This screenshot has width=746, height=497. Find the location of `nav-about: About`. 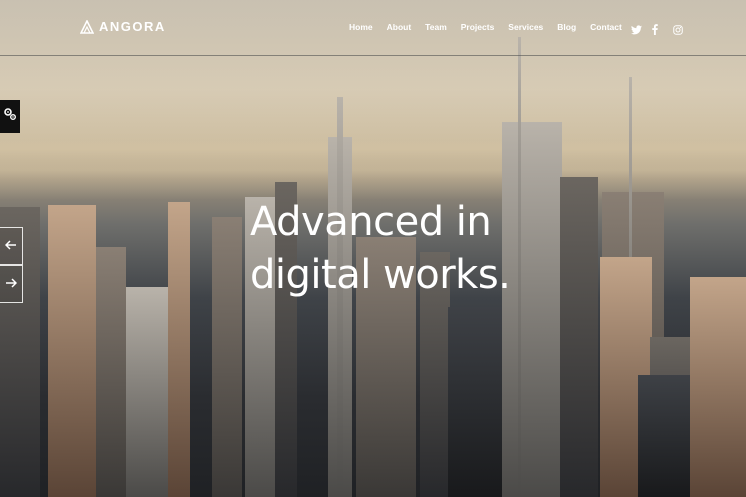

nav-about: About is located at coordinates (399, 27).